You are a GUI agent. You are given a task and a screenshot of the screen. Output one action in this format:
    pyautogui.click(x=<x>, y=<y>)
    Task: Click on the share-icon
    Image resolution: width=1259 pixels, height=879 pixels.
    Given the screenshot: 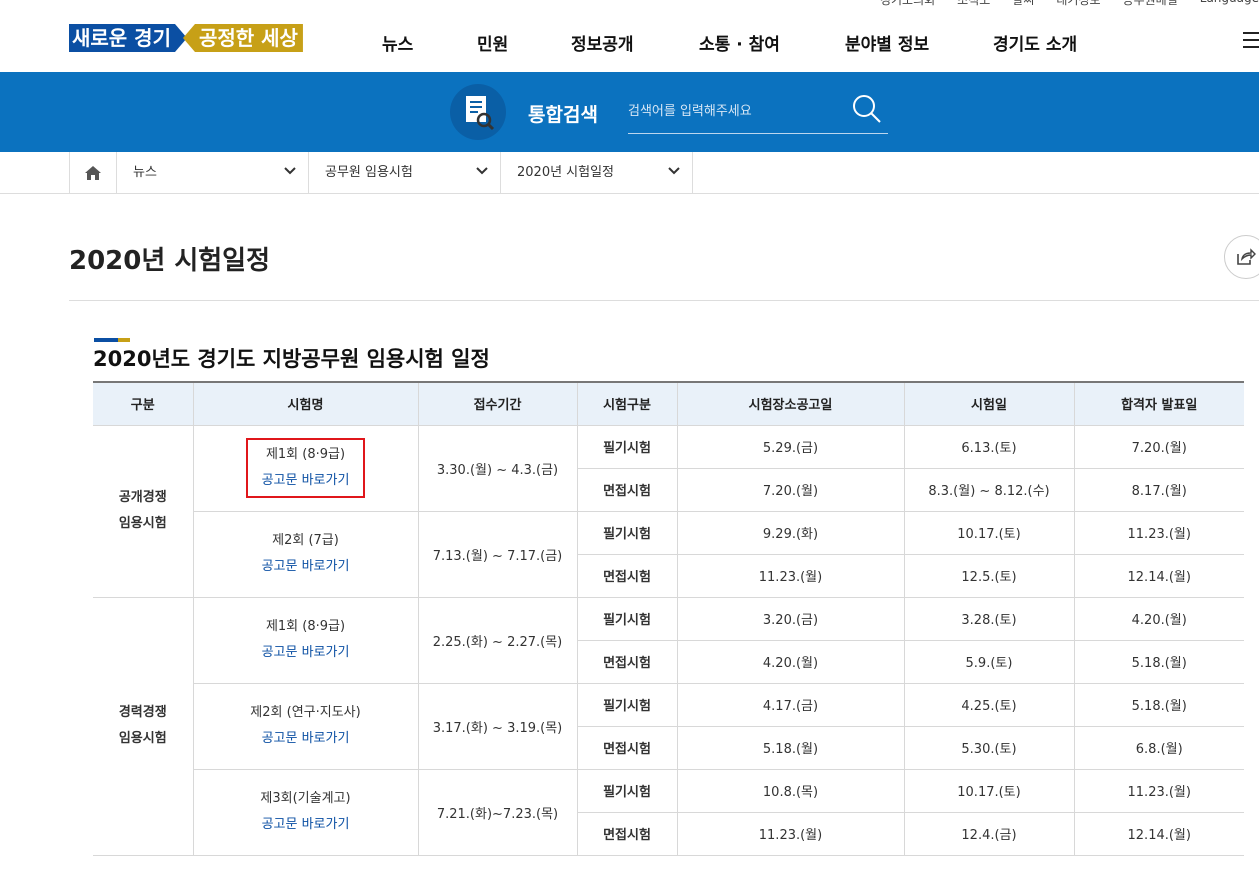 What is the action you would take?
    pyautogui.click(x=1246, y=256)
    